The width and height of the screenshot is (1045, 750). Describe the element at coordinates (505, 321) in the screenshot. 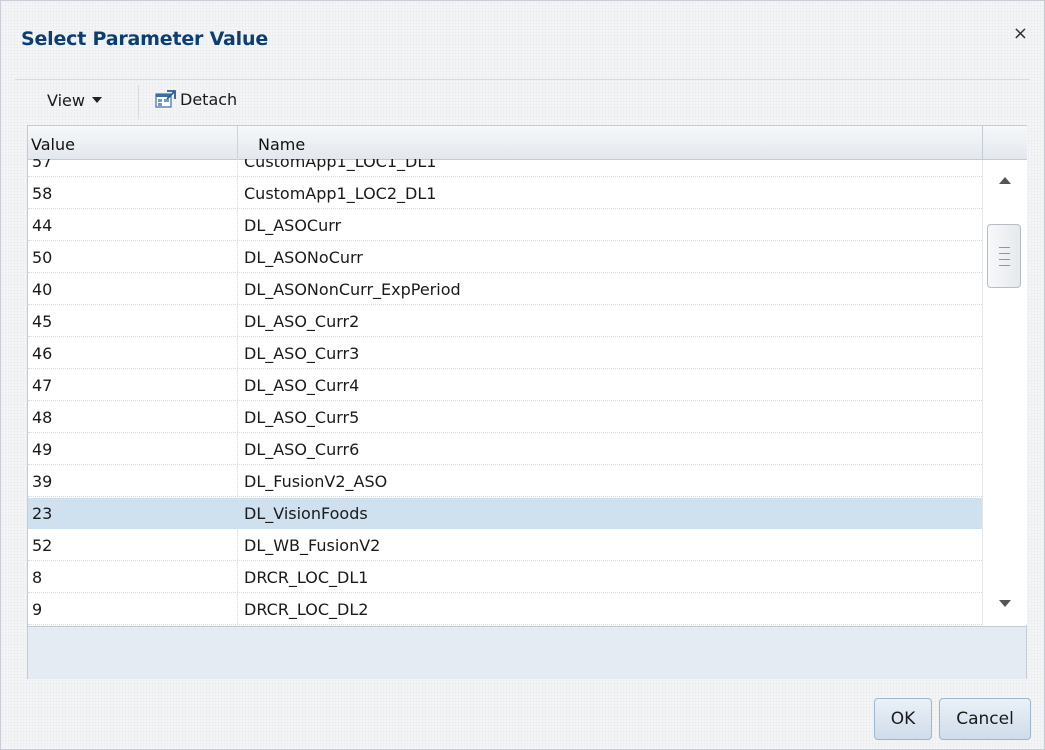

I see `table-row: 45 DL_ASO_Curr2` at that location.